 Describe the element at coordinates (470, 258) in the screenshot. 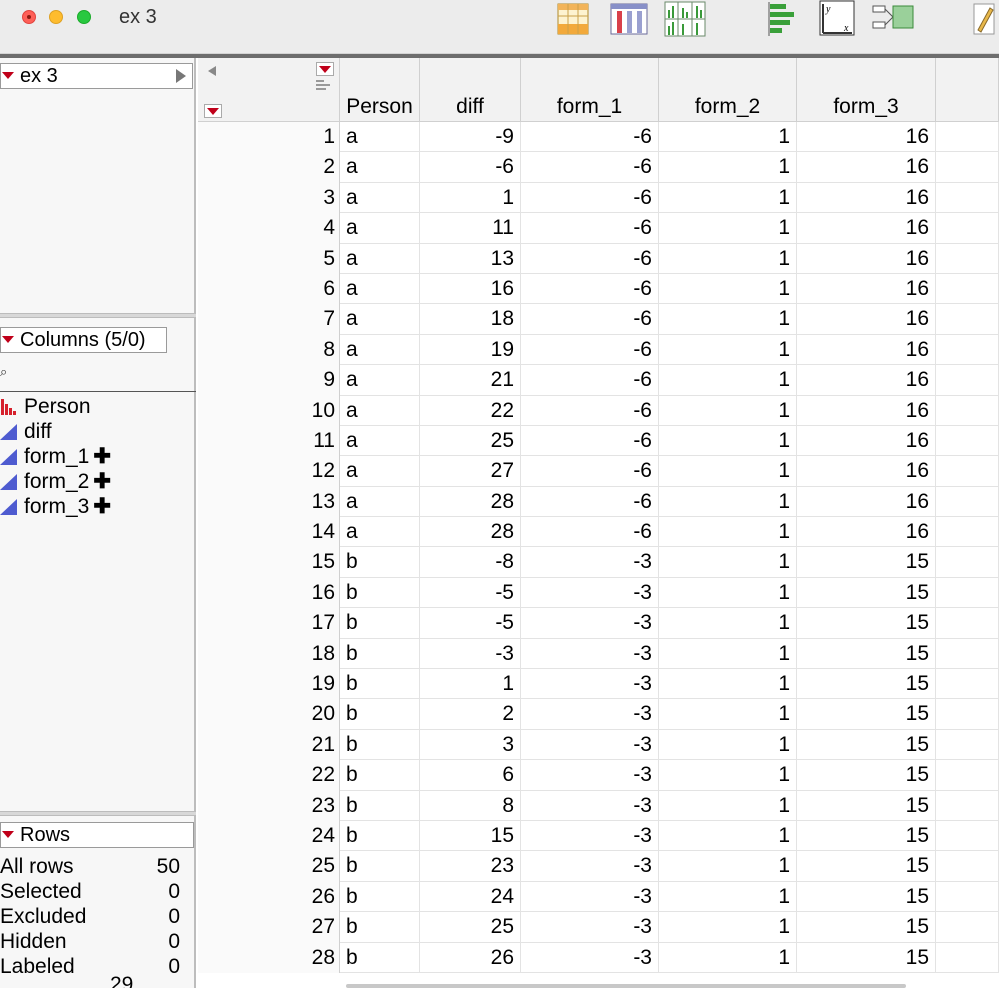

I see `table-cell-diff: 13` at that location.